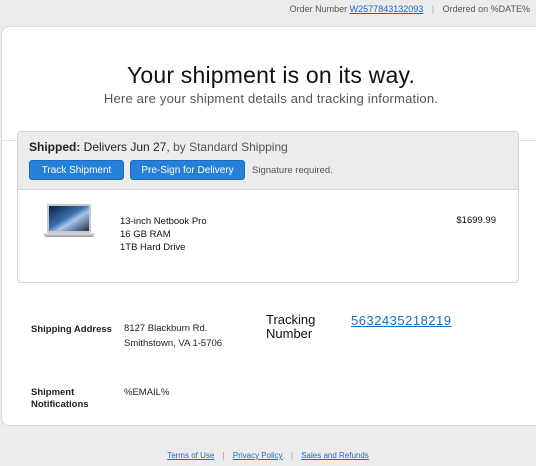 This screenshot has width=536, height=466. What do you see at coordinates (318, 9) in the screenshot?
I see `order-number-label: Order Number` at bounding box center [318, 9].